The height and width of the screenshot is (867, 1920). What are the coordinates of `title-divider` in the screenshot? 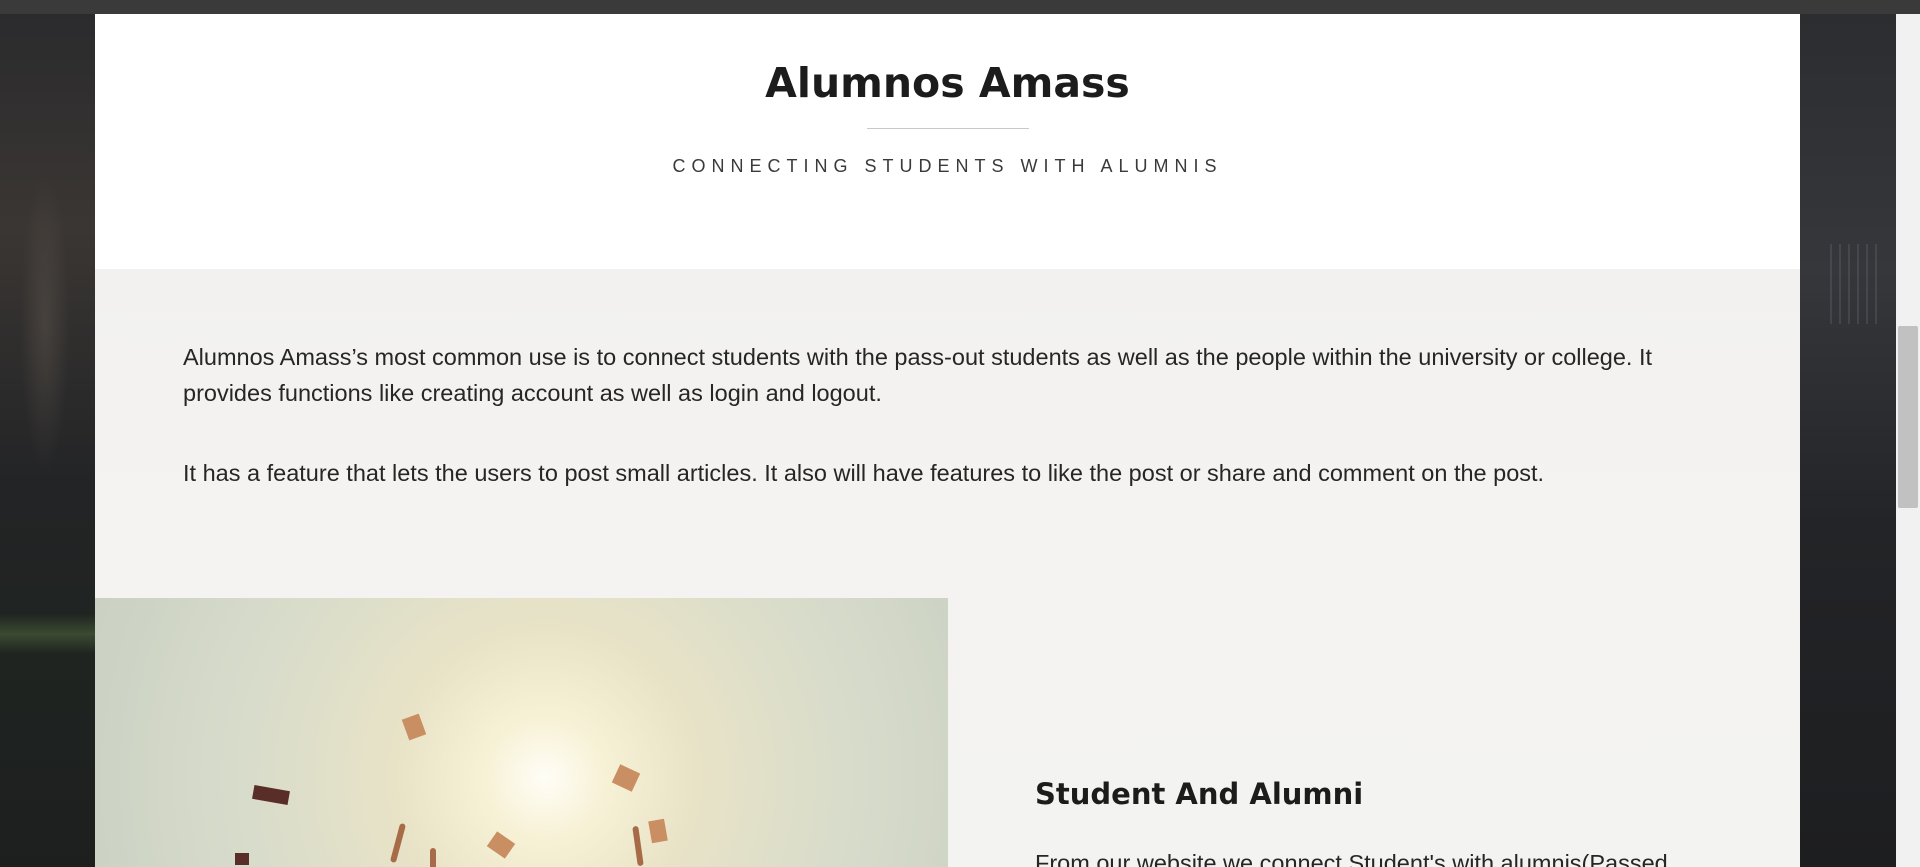 It's located at (948, 128).